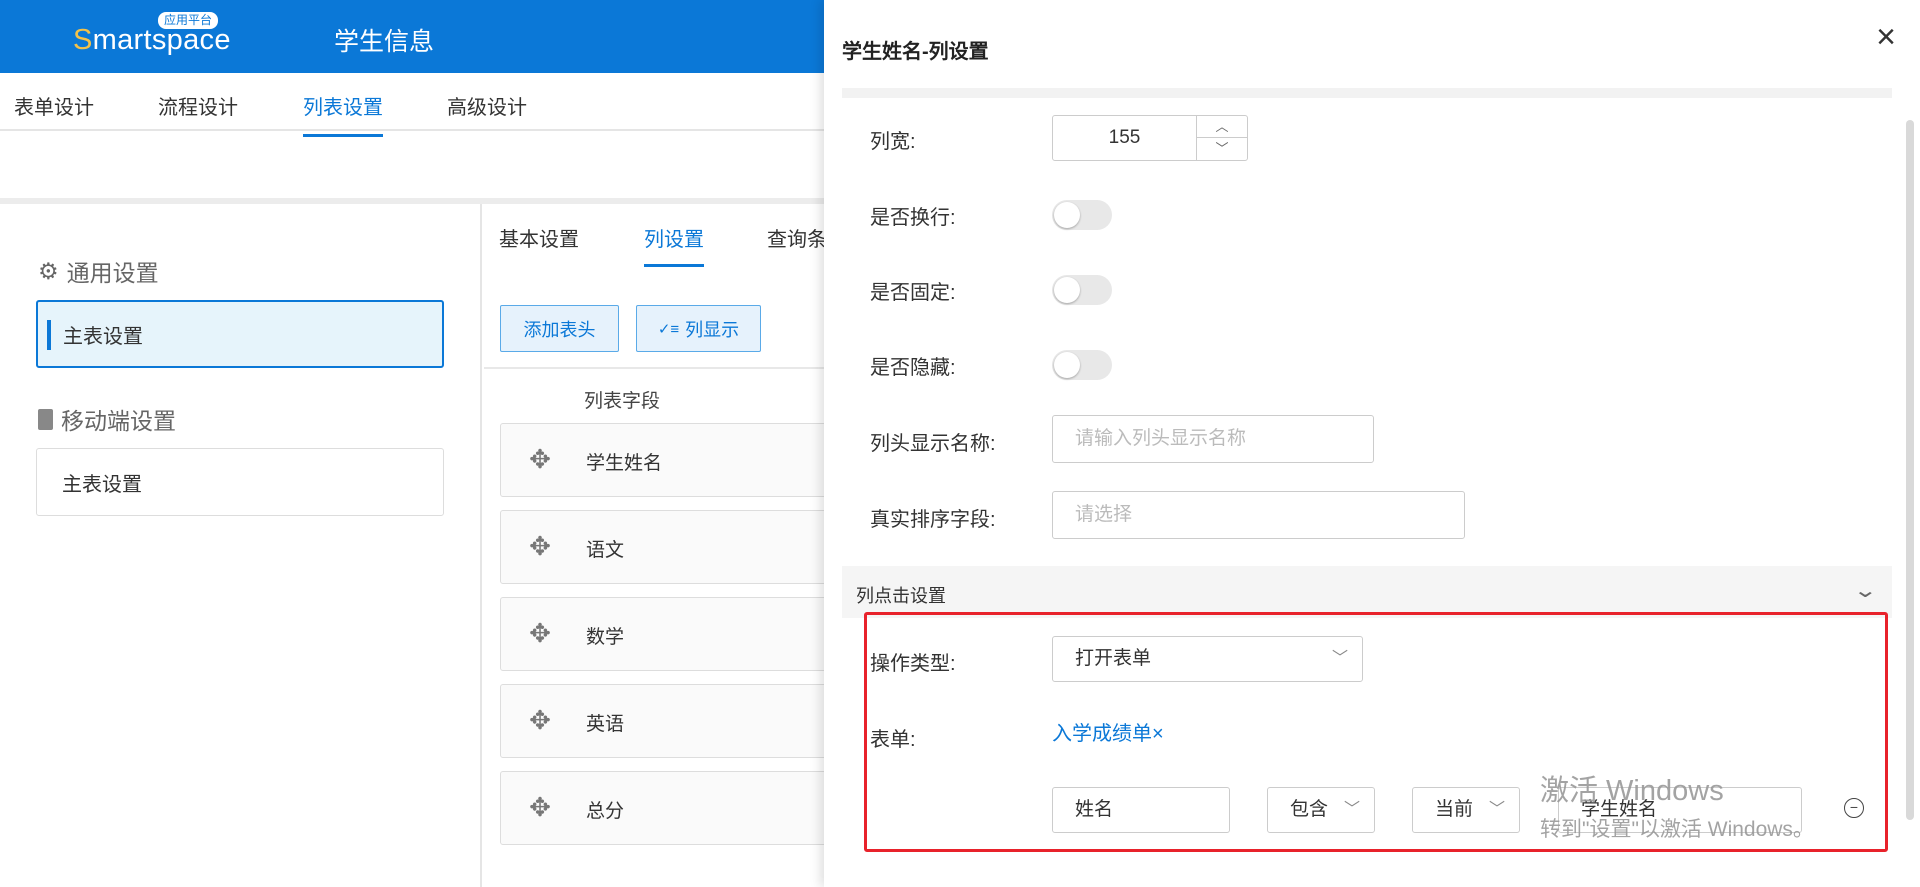 This screenshot has height=887, width=1920. I want to click on mobile-settings-header: 移动端设置, so click(107, 419).